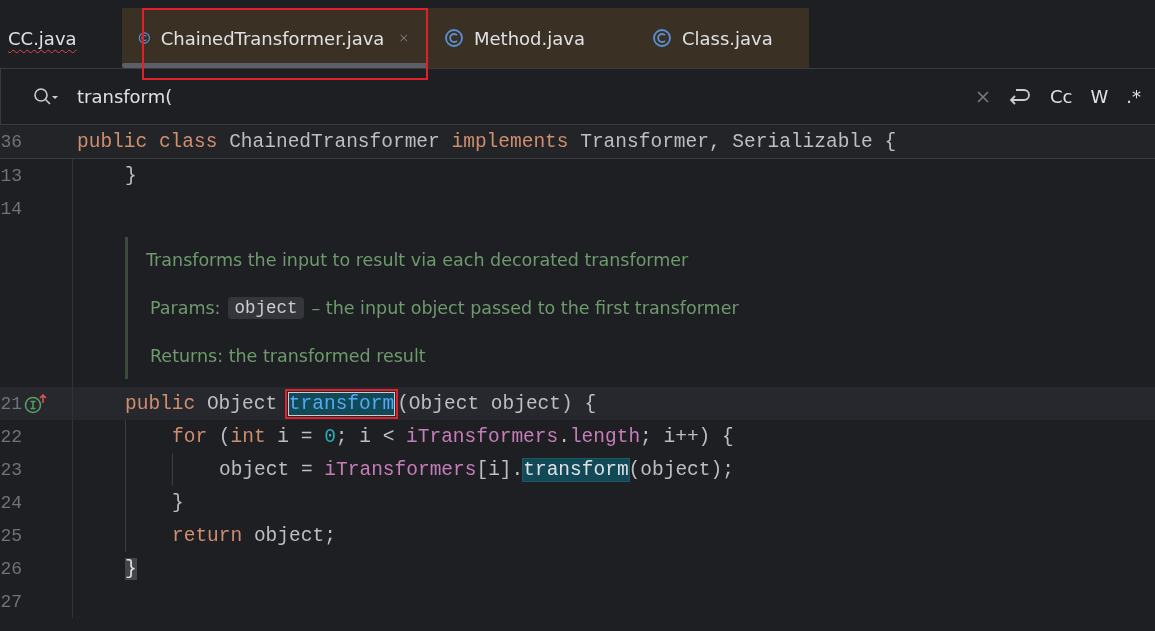 The height and width of the screenshot is (631, 1155). I want to click on editor-tab: Method.java, so click(532, 38).